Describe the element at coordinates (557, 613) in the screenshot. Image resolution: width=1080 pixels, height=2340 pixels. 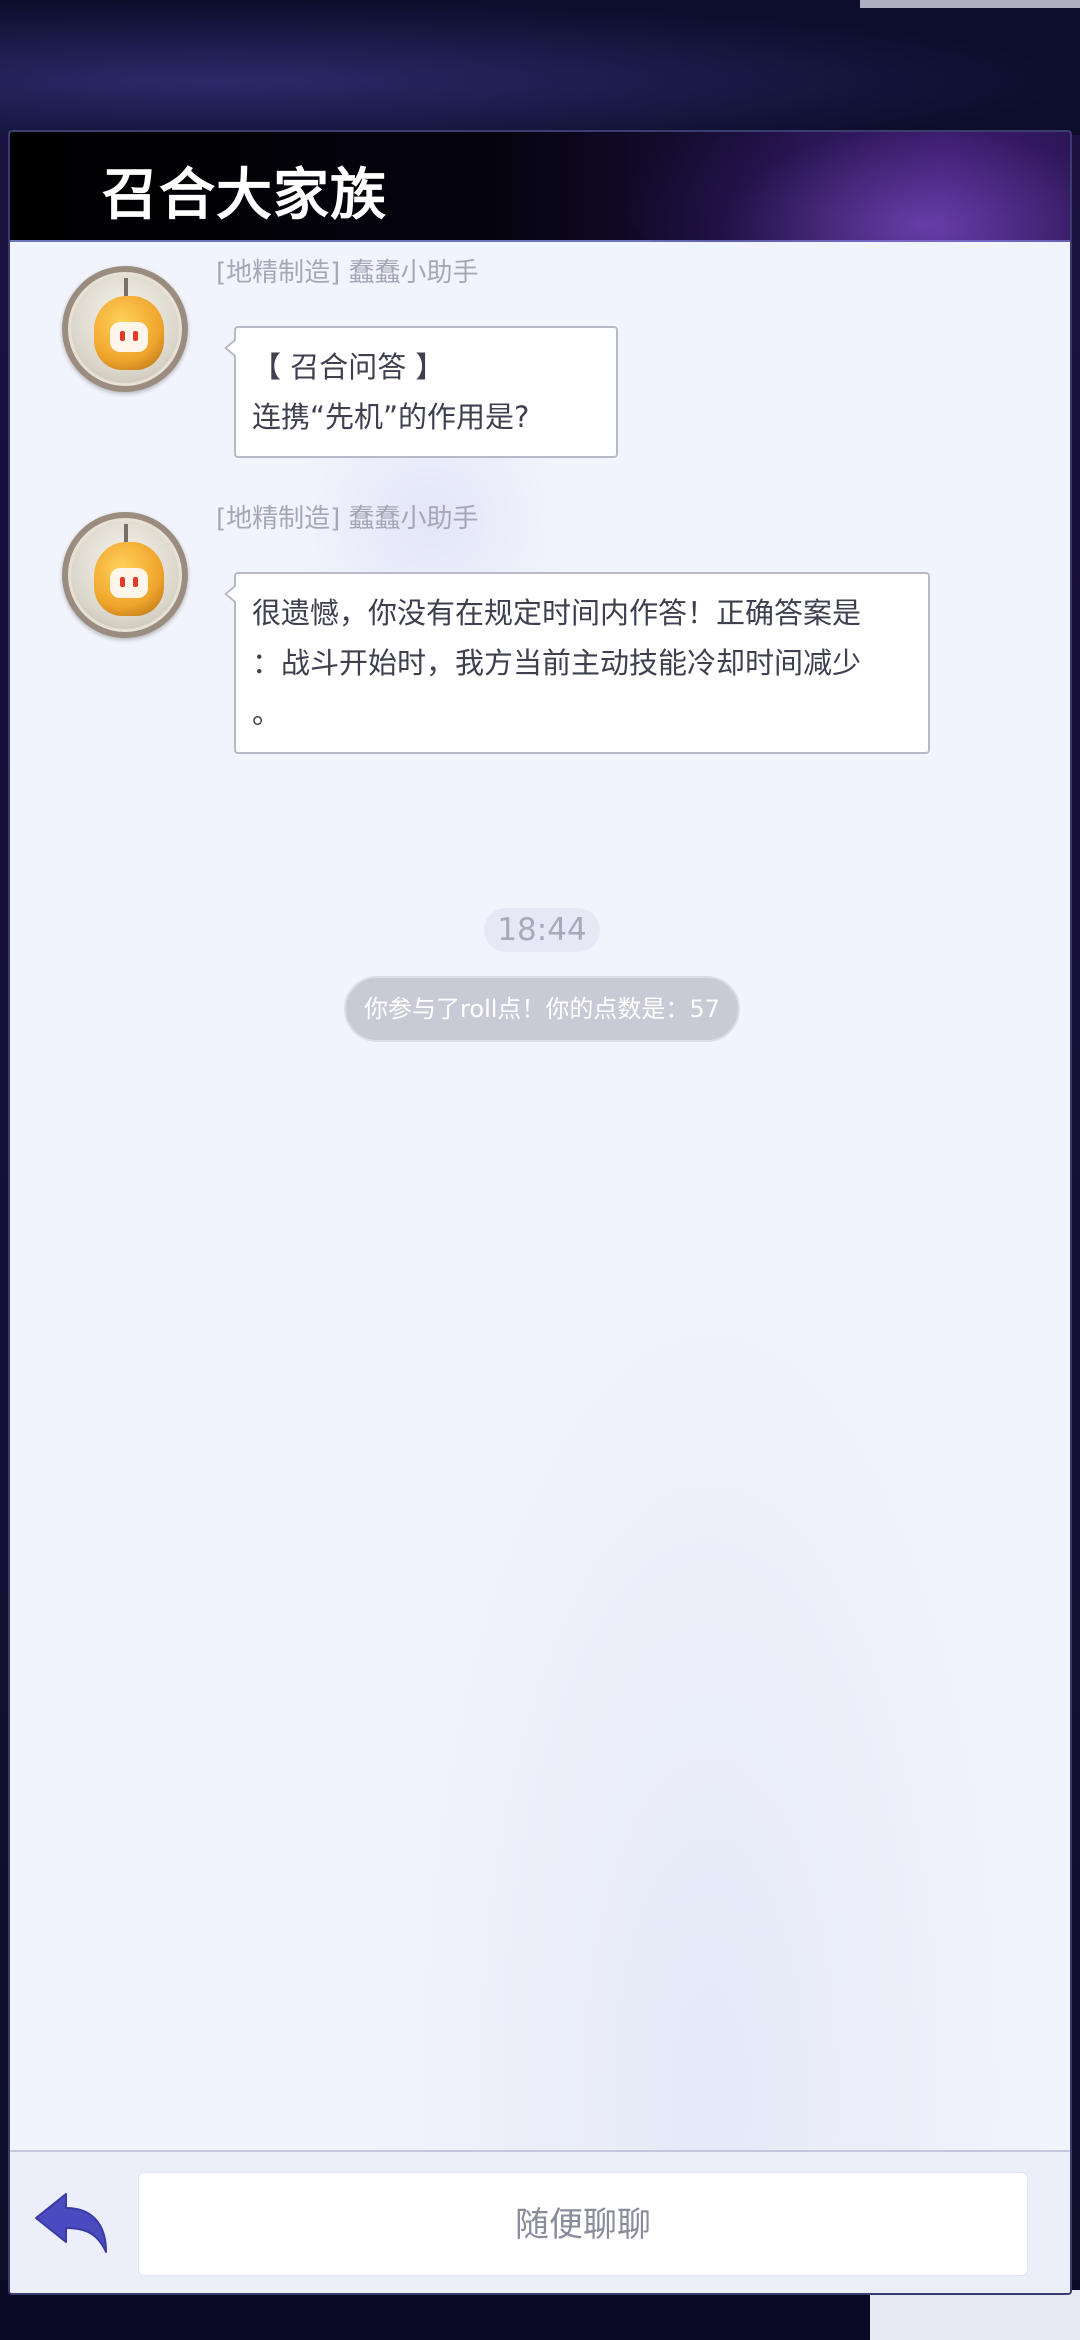
I see `message-line: 很遗憾，你没有在规定时间内作答！正确答案是` at that location.